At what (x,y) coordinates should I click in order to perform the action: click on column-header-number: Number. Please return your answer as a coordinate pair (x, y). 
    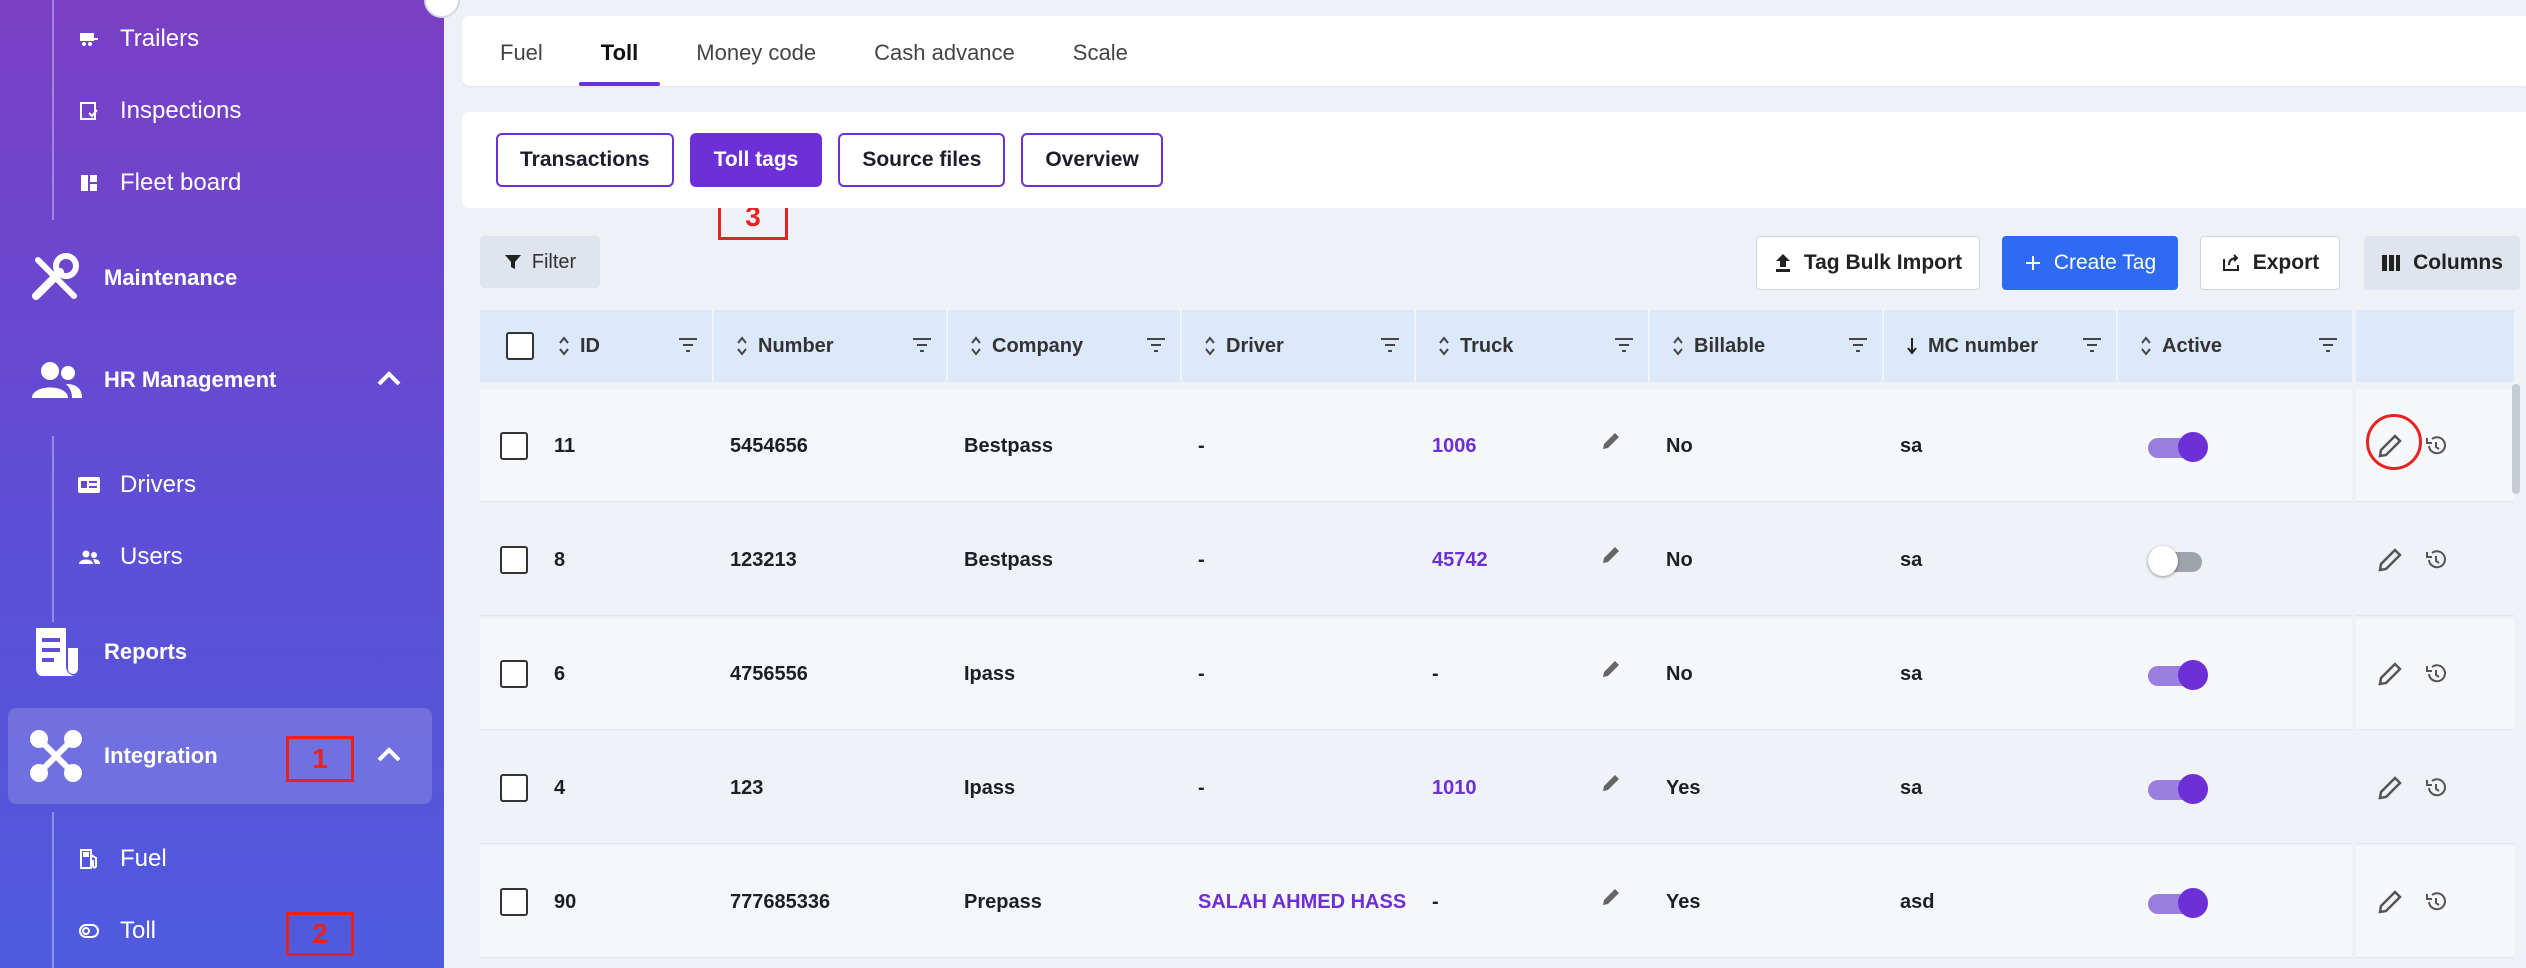
    Looking at the image, I should click on (841, 346).